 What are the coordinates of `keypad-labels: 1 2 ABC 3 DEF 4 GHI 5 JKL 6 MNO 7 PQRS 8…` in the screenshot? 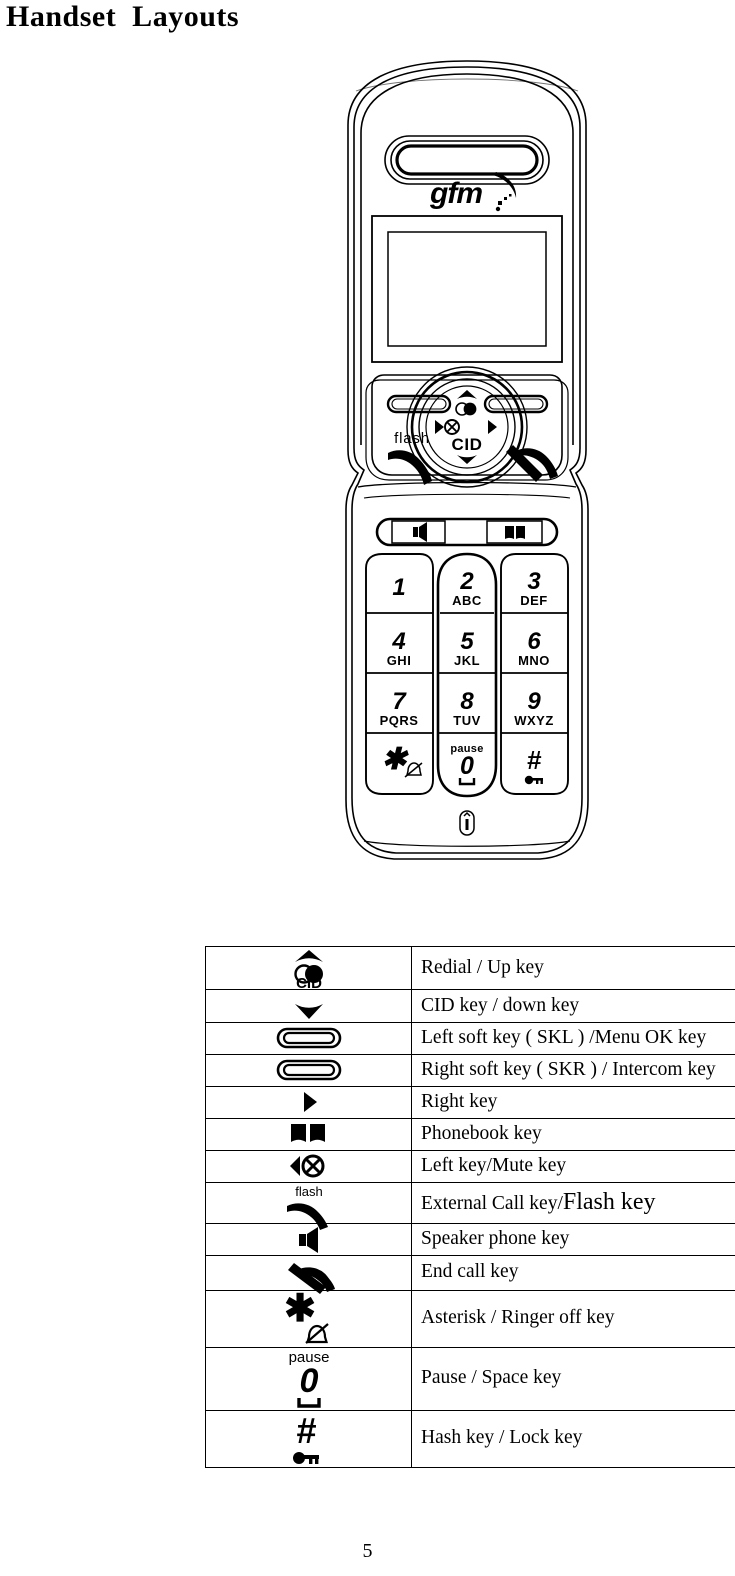 It's located at (467, 674).